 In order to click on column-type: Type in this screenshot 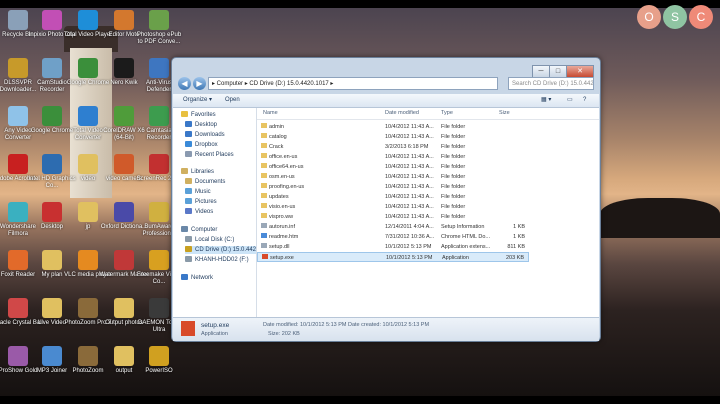, I will do `click(447, 113)`.